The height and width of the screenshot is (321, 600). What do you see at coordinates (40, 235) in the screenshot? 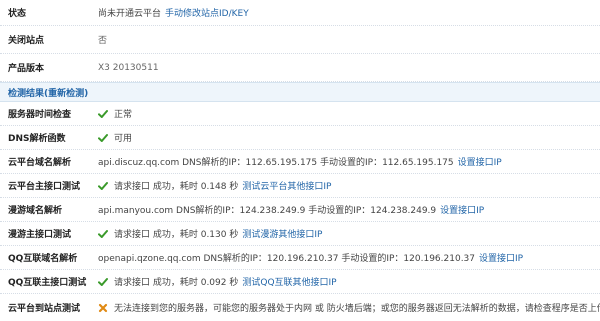
I see `manyou-test-label: 漫游主接口测试` at bounding box center [40, 235].